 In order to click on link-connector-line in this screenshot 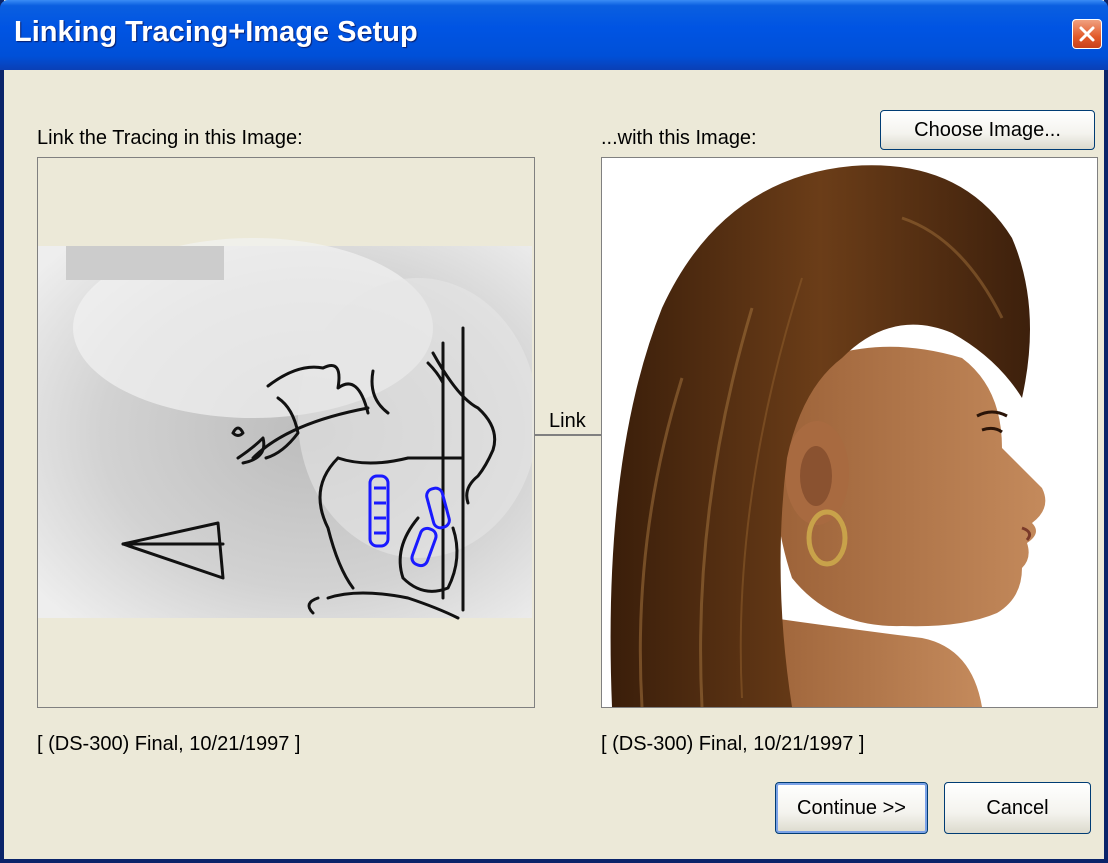, I will do `click(568, 435)`.